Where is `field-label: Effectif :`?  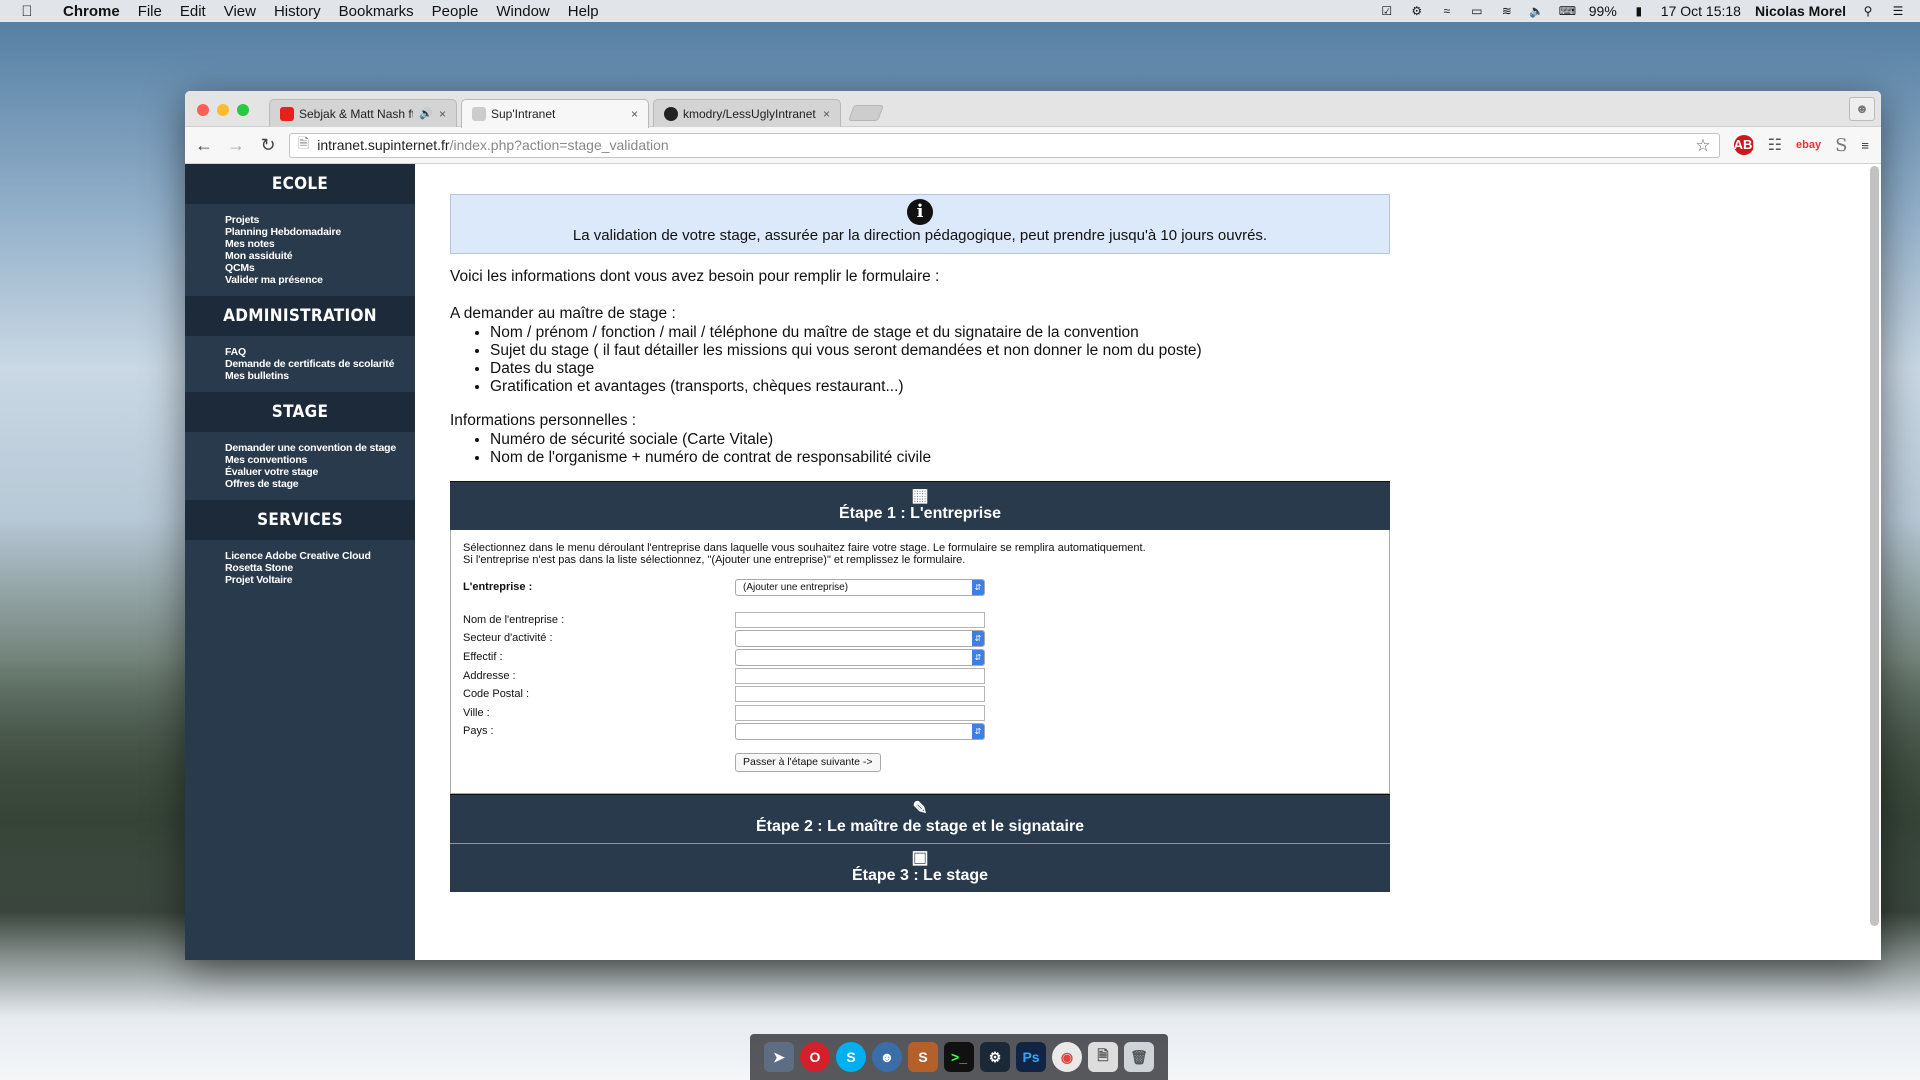 field-label: Effectif : is located at coordinates (483, 657).